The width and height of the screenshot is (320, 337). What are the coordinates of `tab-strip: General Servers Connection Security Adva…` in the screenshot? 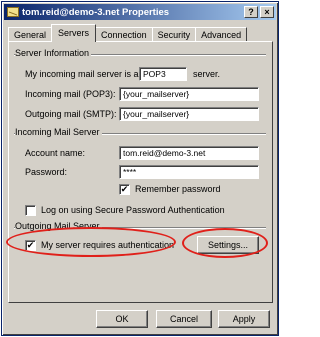 It's located at (128, 33).